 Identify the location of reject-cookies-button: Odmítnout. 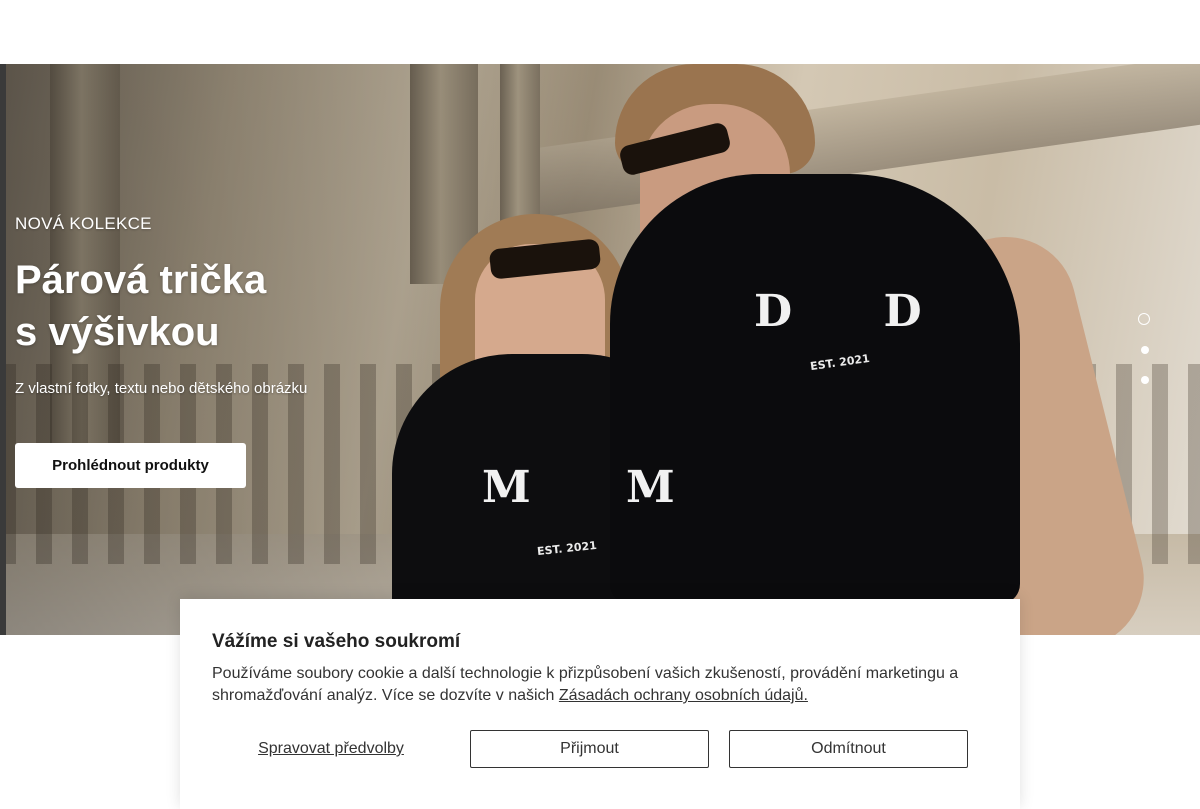
(848, 749).